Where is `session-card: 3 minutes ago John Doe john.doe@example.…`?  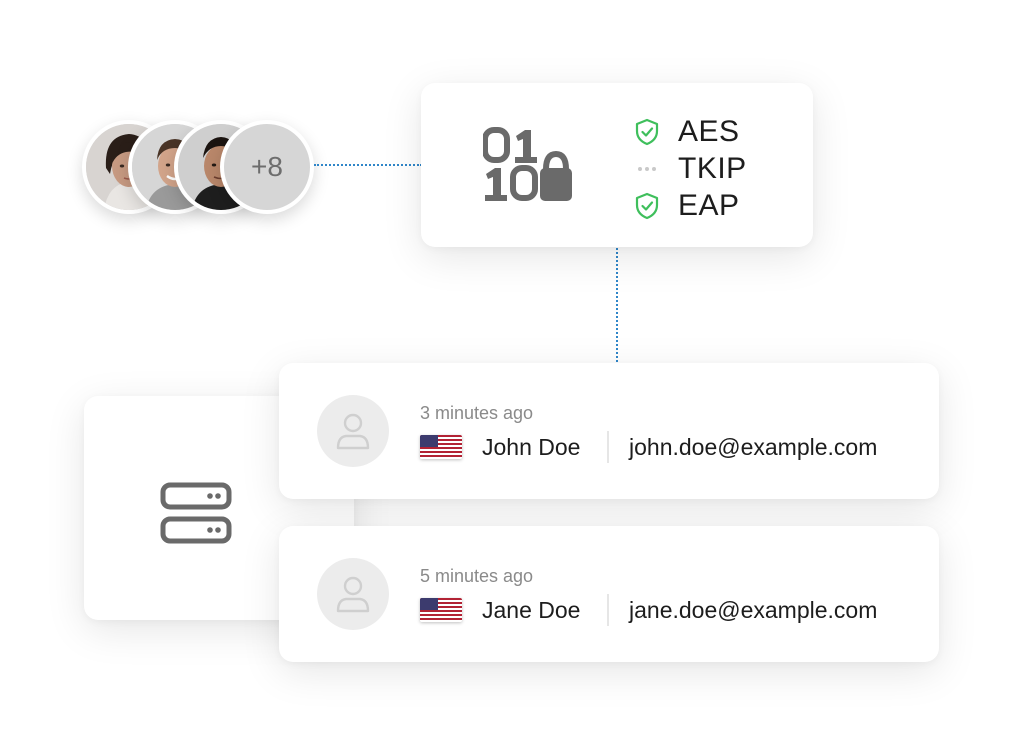
session-card: 3 minutes ago John Doe john.doe@example.… is located at coordinates (609, 431).